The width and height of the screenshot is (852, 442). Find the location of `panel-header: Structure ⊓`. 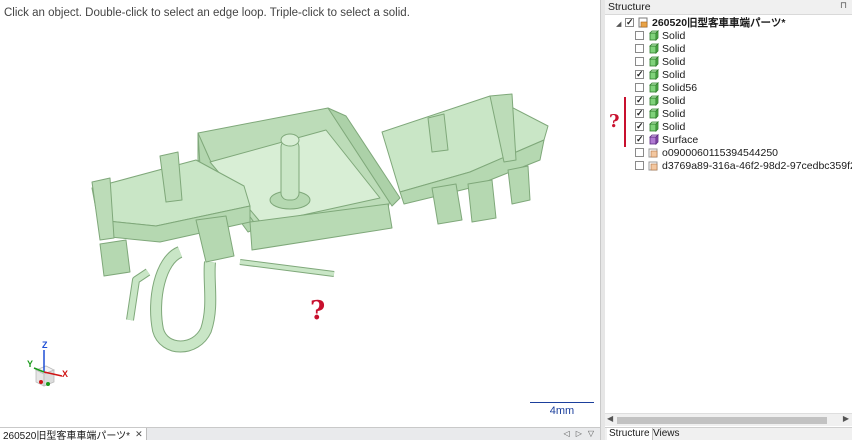

panel-header: Structure ⊓ is located at coordinates (728, 7).